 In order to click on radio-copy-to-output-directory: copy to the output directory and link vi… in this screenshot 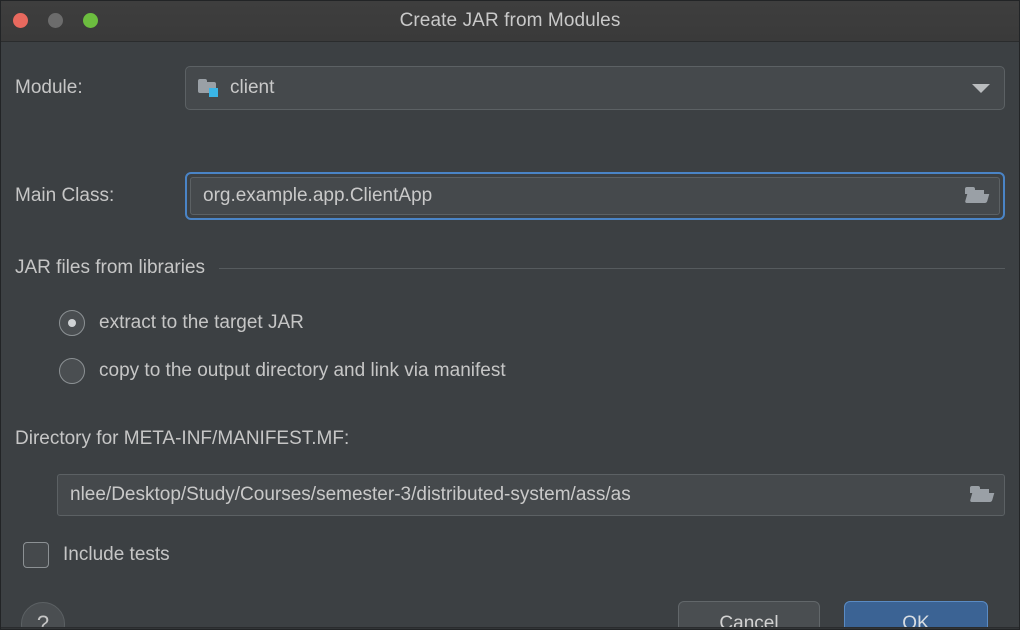, I will do `click(282, 371)`.